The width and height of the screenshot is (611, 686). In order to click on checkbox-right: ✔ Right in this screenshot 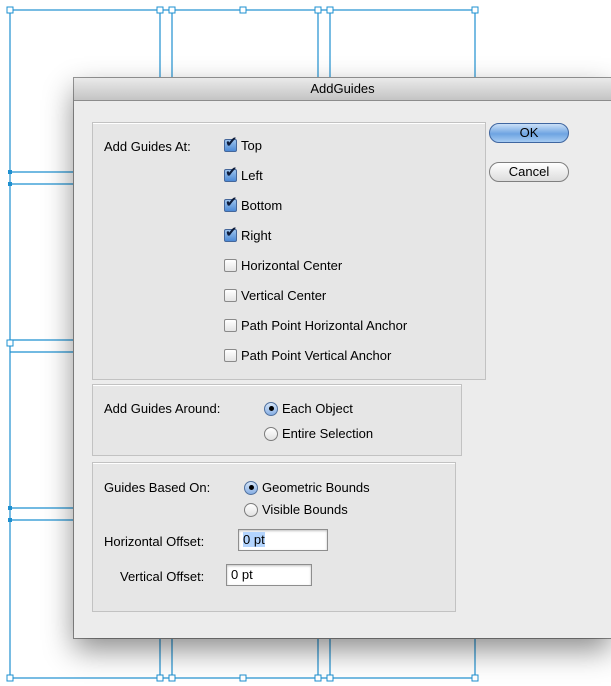, I will do `click(248, 233)`.